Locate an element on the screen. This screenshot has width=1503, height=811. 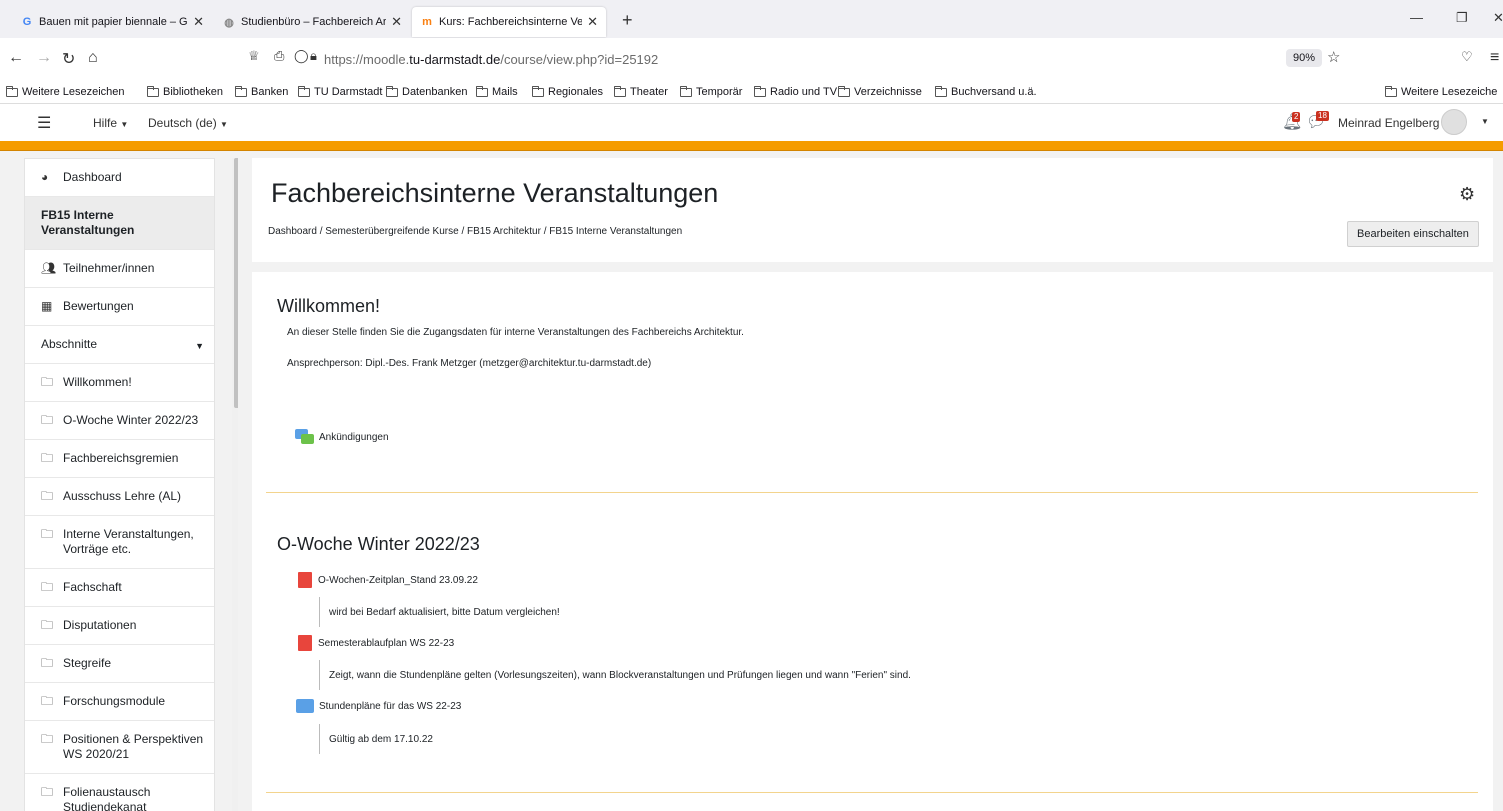
drawer-item-section: 🗀︎ Disputationen is located at coordinates (119, 626).